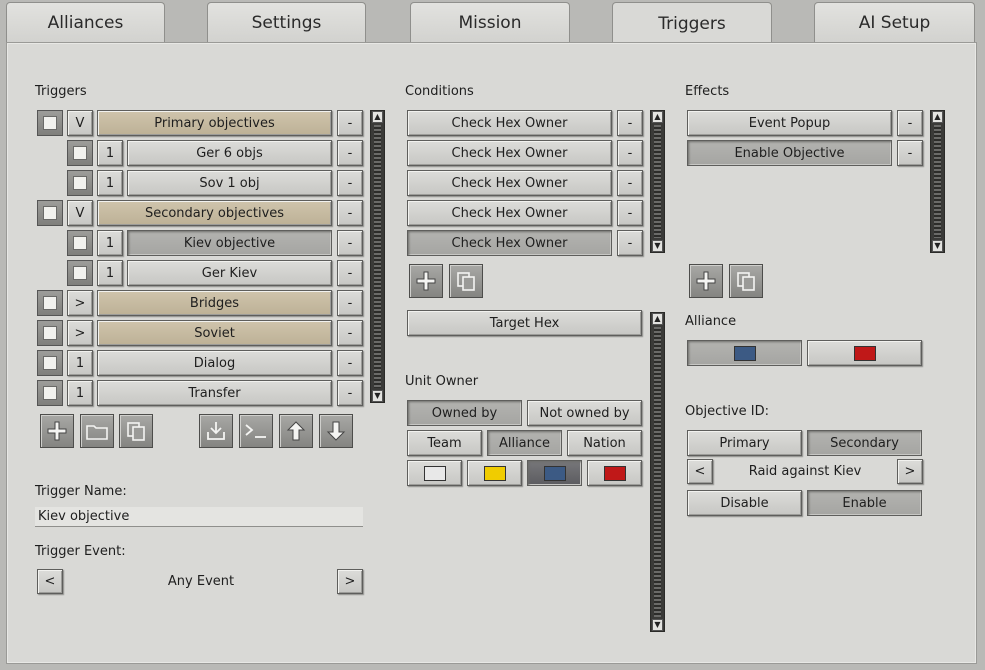  What do you see at coordinates (584, 413) in the screenshot?
I see `not-owned-by-button: Not owned by` at bounding box center [584, 413].